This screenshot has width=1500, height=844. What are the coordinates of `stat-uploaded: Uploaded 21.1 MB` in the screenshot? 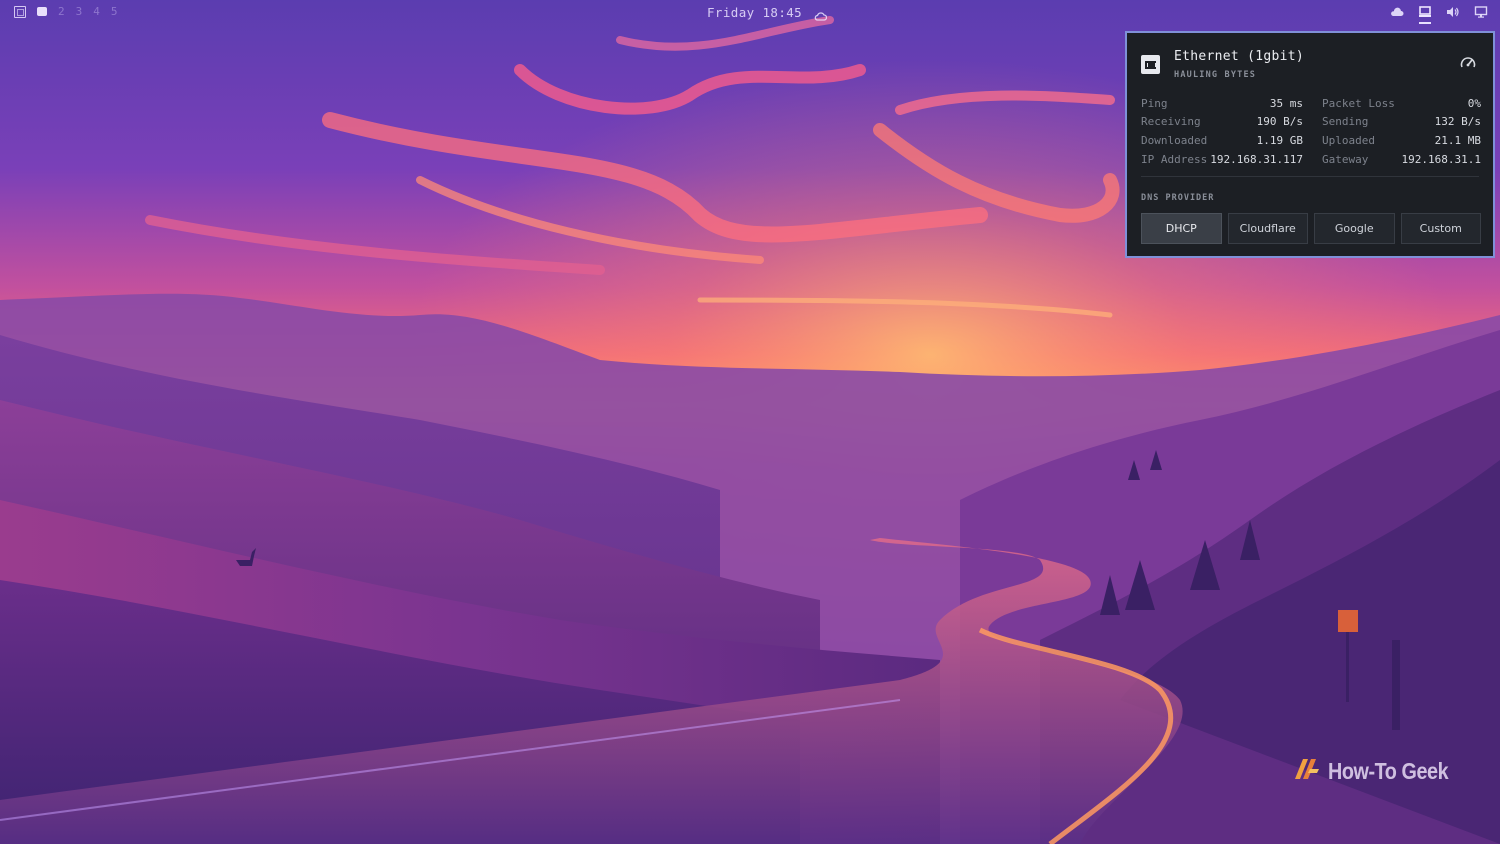 It's located at (1396, 140).